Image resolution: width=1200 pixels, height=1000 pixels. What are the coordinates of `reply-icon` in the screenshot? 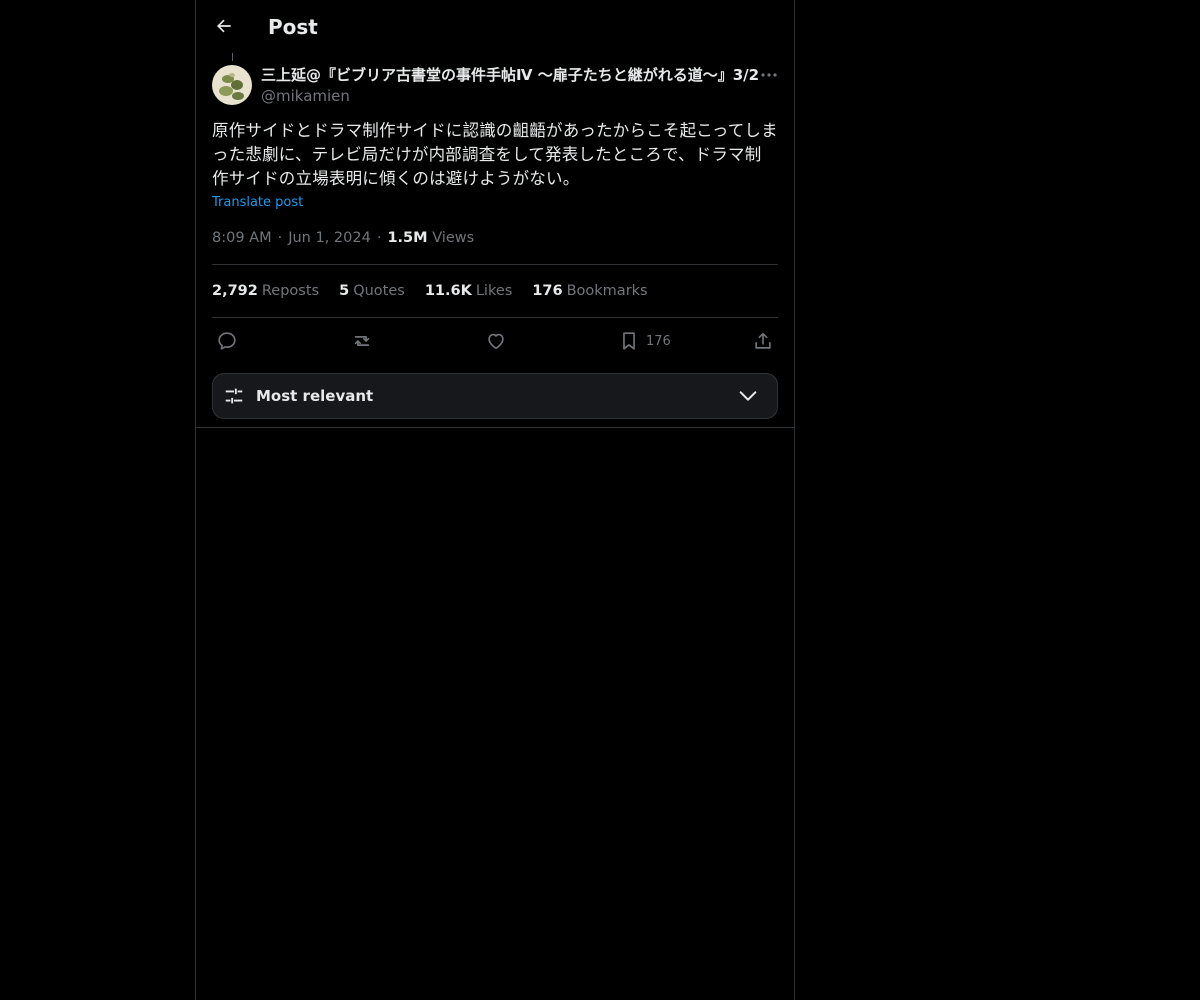 It's located at (227, 341).